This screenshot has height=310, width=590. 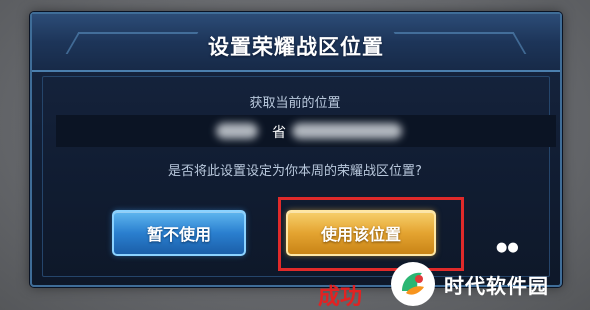 I want to click on dialog-title: 设置荣耀战区位置, so click(x=296, y=47).